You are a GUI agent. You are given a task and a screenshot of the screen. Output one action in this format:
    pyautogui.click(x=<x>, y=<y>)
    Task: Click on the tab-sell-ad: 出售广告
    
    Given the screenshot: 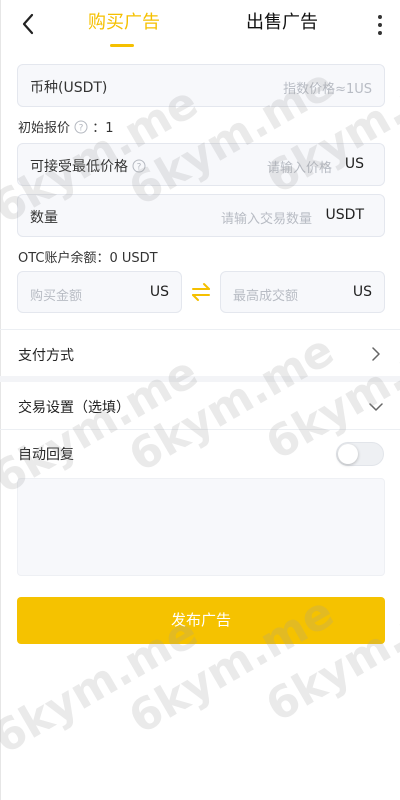 What is the action you would take?
    pyautogui.click(x=282, y=23)
    